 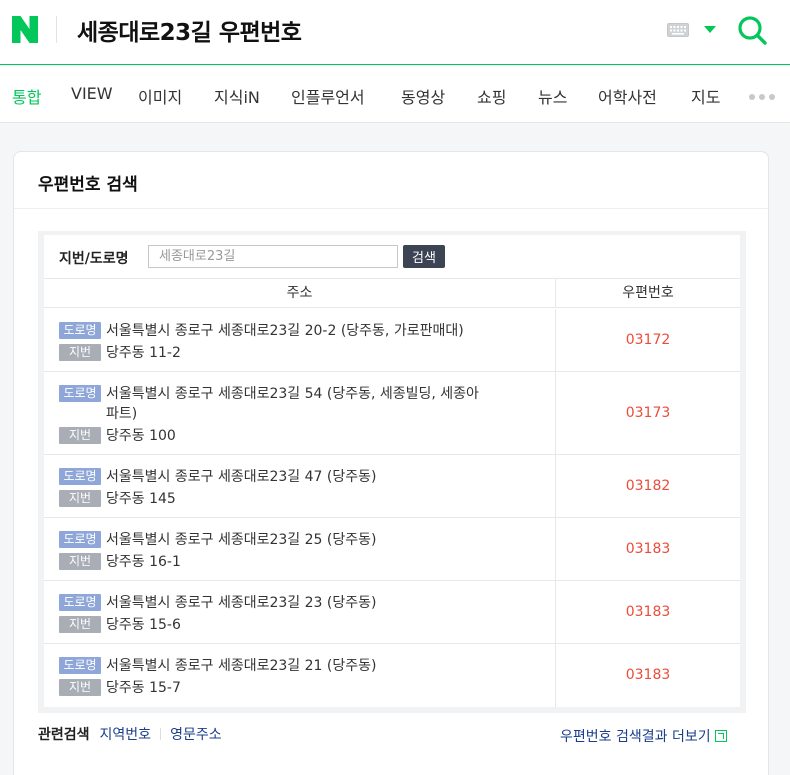 I want to click on lot-address-text: 당주동 15-7, so click(x=143, y=688).